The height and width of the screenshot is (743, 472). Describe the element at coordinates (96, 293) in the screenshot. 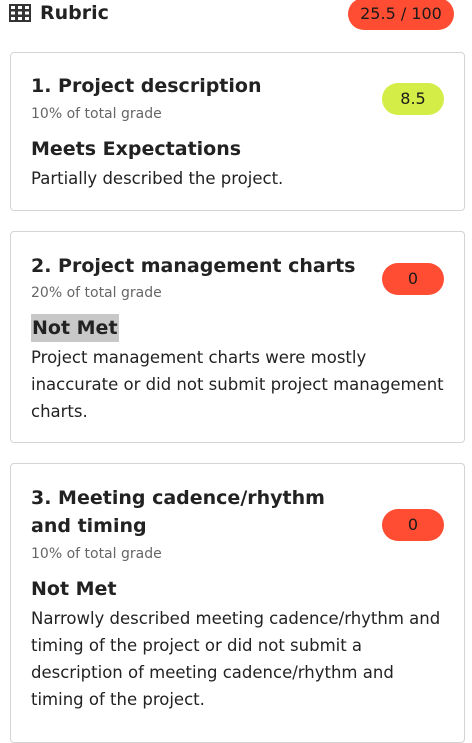

I see `criterion-weight: 20% of total grade` at that location.